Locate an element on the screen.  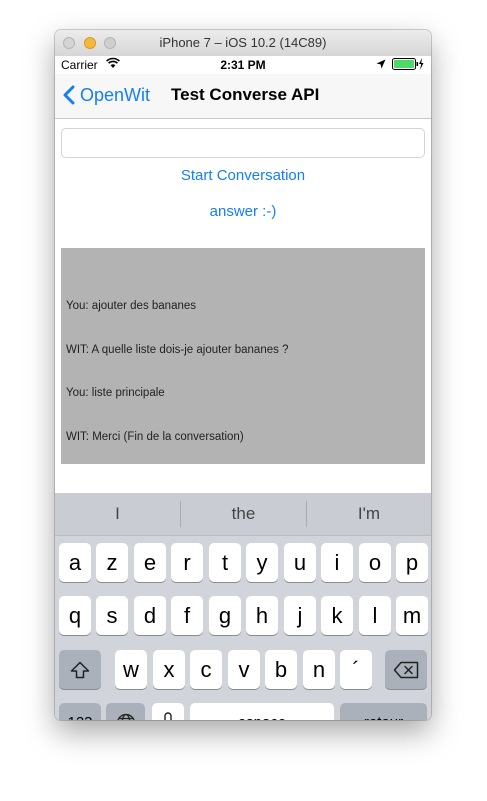
shift-icon is located at coordinates (80, 669).